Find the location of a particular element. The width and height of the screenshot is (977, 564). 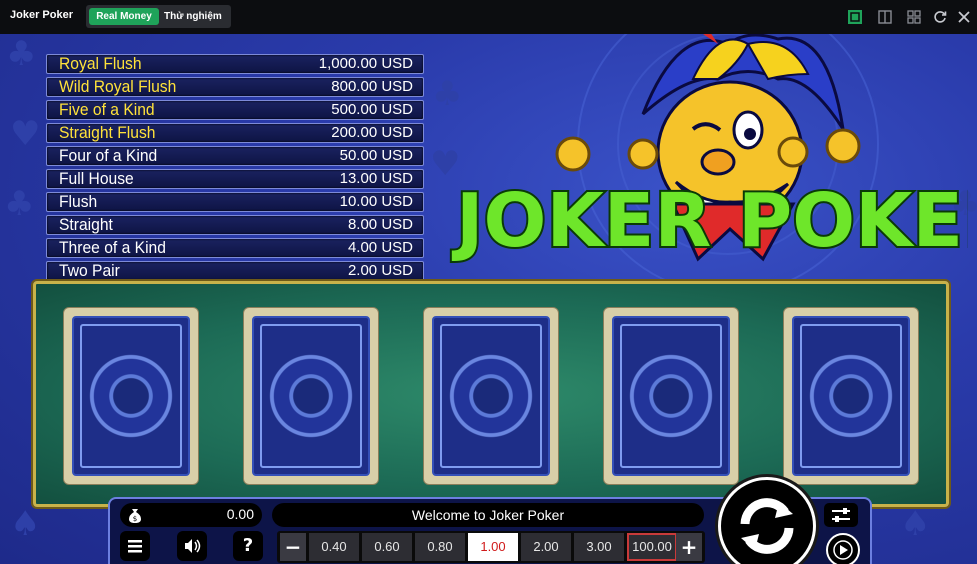

real-money-button: Real Money is located at coordinates (124, 16).